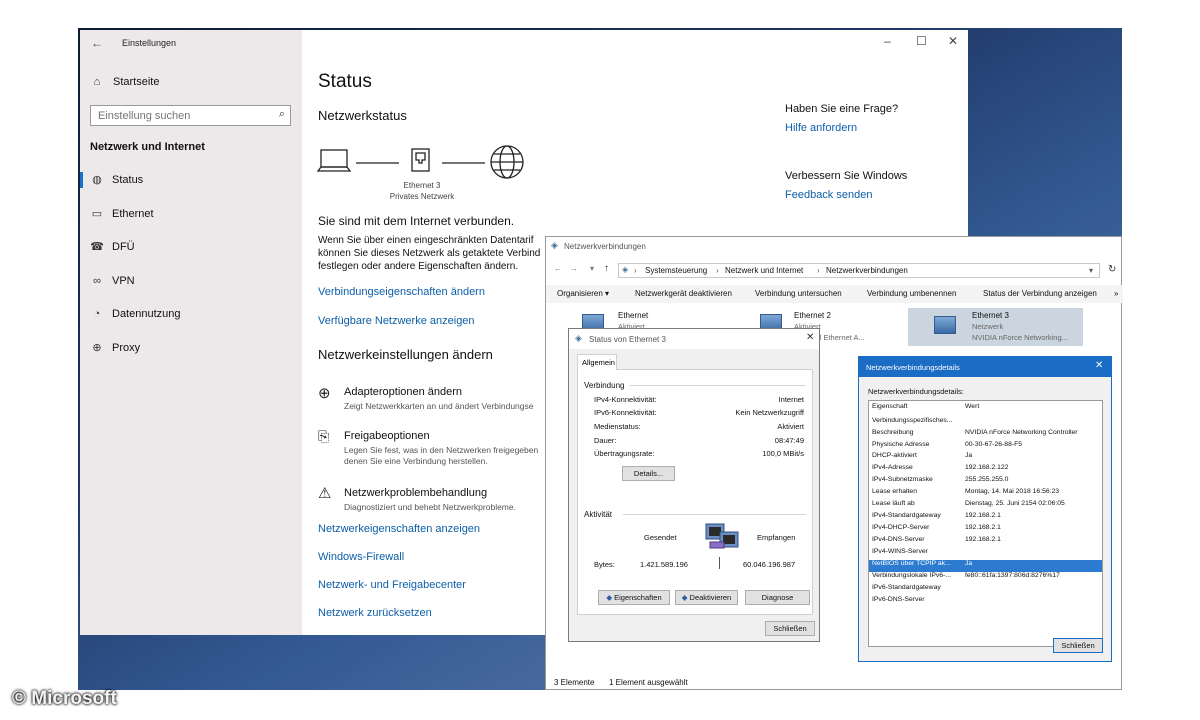 The image size is (1200, 720). I want to click on bytes-received: 60.046.196.987, so click(769, 564).